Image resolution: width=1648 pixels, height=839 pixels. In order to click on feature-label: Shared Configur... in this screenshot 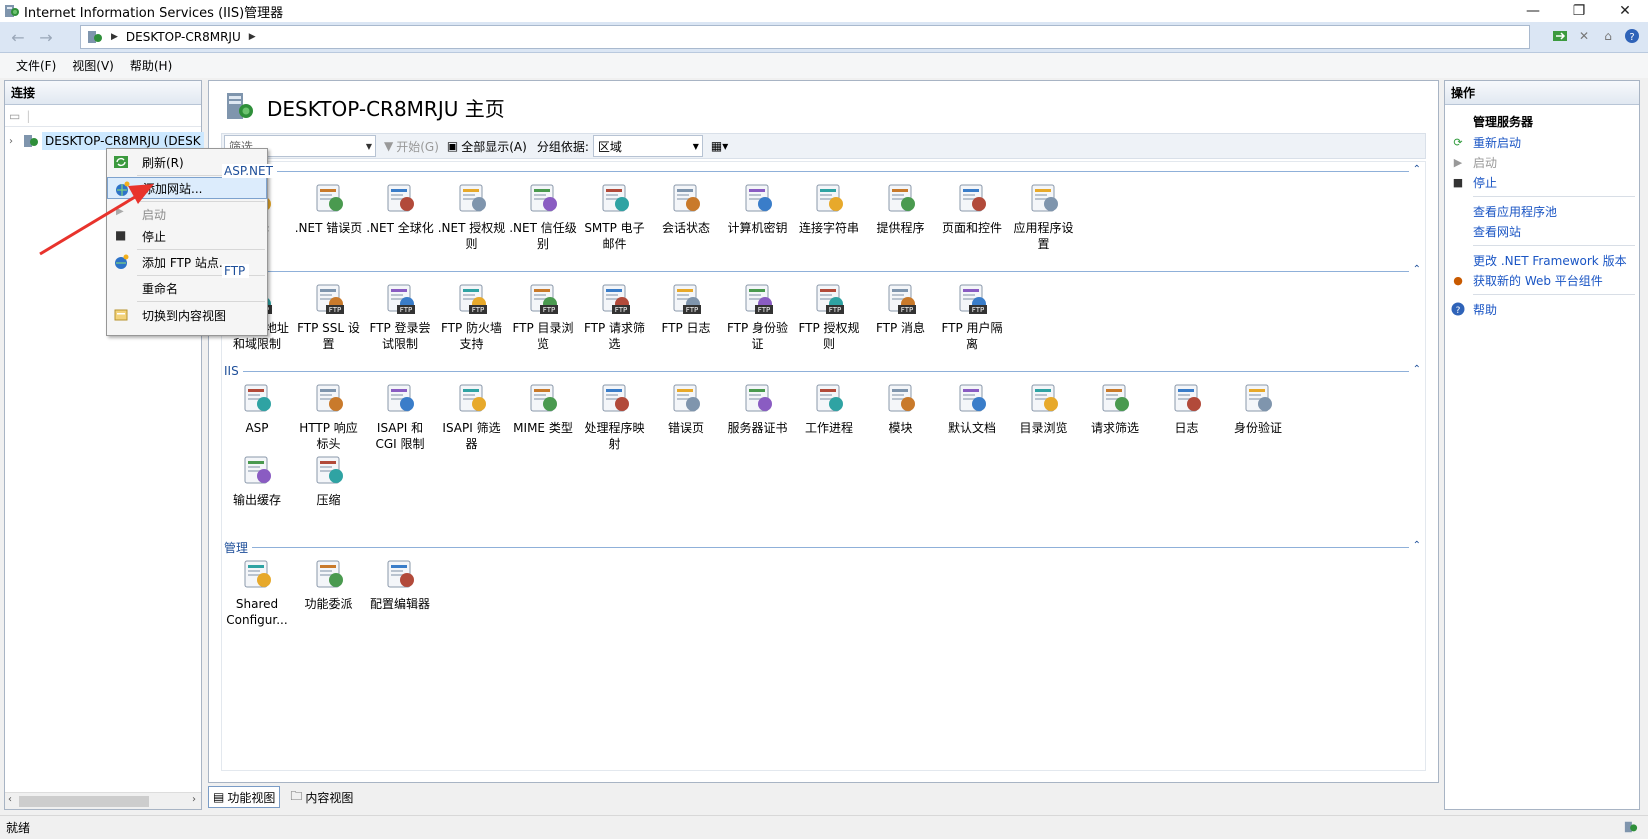, I will do `click(257, 612)`.